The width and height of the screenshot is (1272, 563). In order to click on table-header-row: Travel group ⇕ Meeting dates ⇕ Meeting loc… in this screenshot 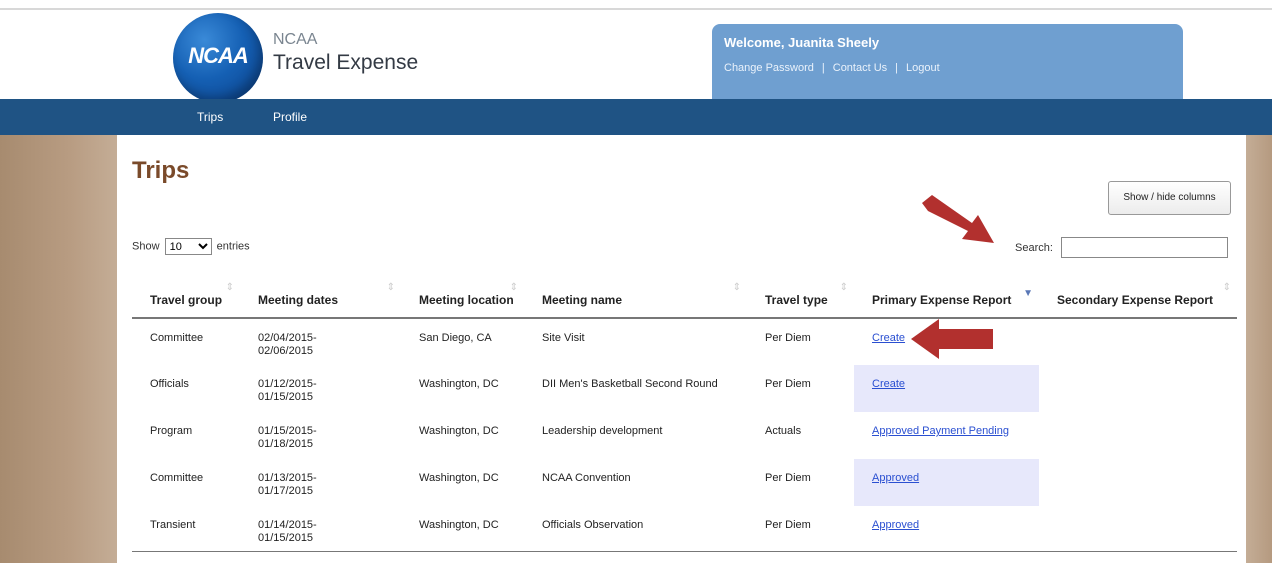, I will do `click(684, 296)`.